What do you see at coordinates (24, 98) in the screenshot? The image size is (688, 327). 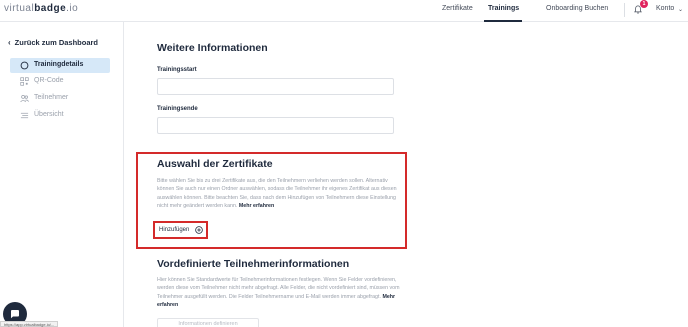 I see `users-icon` at bounding box center [24, 98].